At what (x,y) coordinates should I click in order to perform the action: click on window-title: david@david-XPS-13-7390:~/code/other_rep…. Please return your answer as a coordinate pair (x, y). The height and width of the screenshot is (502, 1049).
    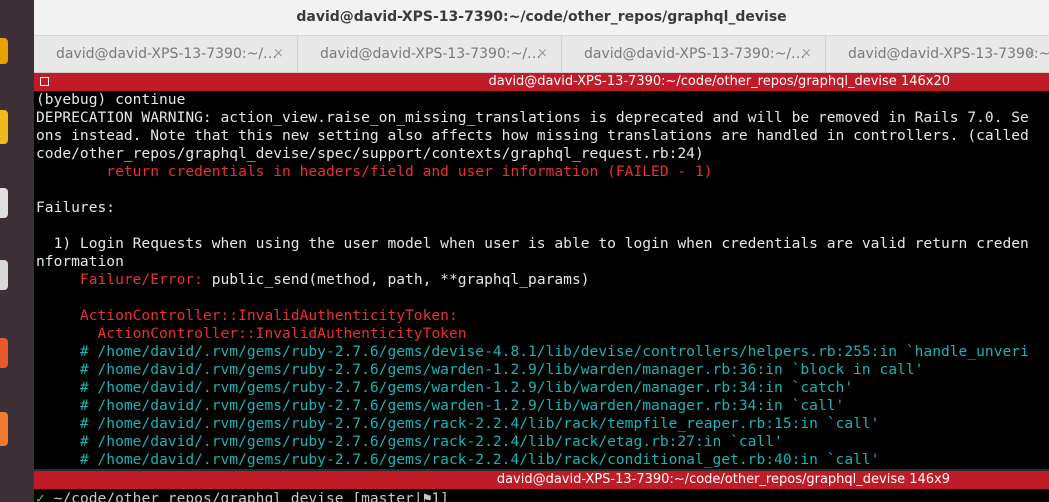
    Looking at the image, I should click on (541, 17).